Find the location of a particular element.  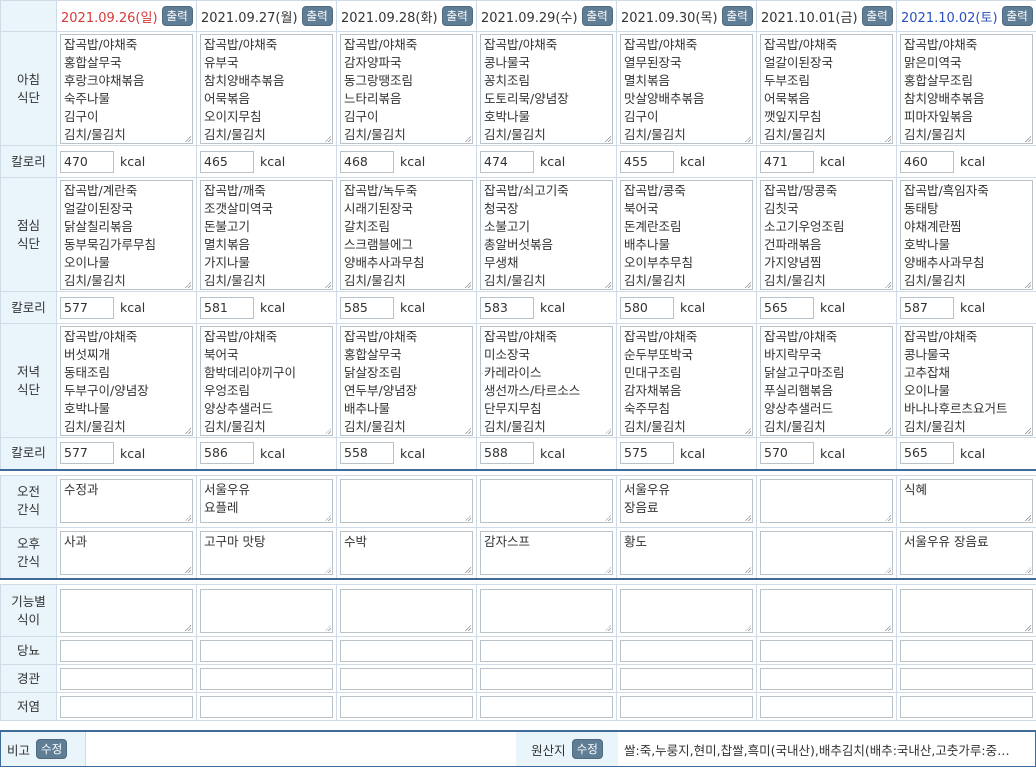

pm_snack-textarea: 서울우유 장음료 is located at coordinates (966, 553).